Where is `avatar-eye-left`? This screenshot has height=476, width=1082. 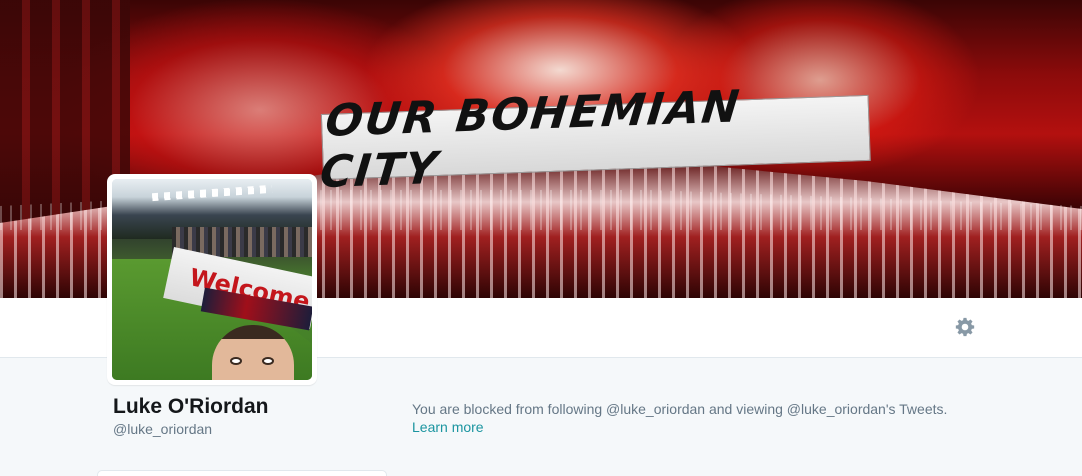
avatar-eye-left is located at coordinates (236, 361).